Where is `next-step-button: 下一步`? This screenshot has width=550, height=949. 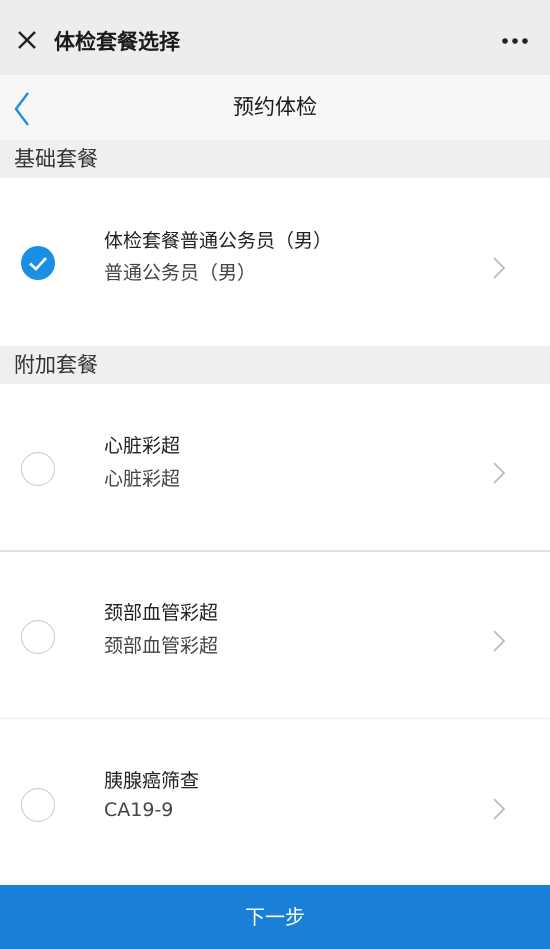 next-step-button: 下一步 is located at coordinates (275, 917).